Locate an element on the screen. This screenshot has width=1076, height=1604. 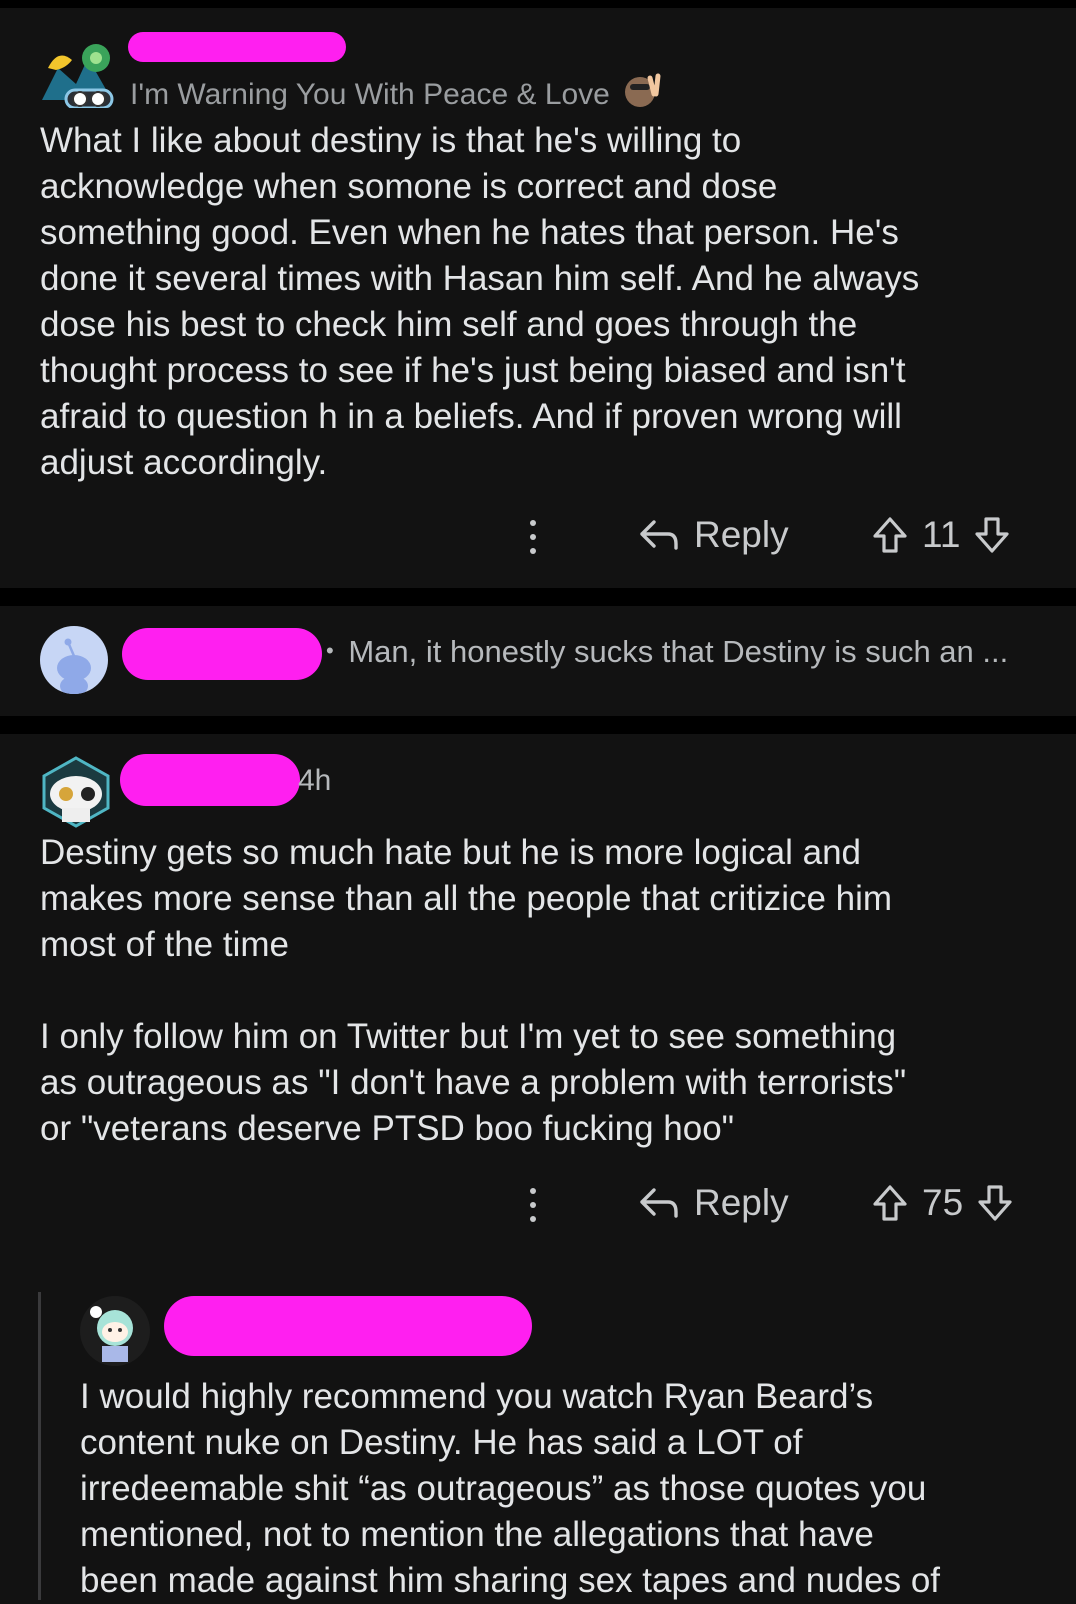
vote-controls: 11 is located at coordinates (941, 535).